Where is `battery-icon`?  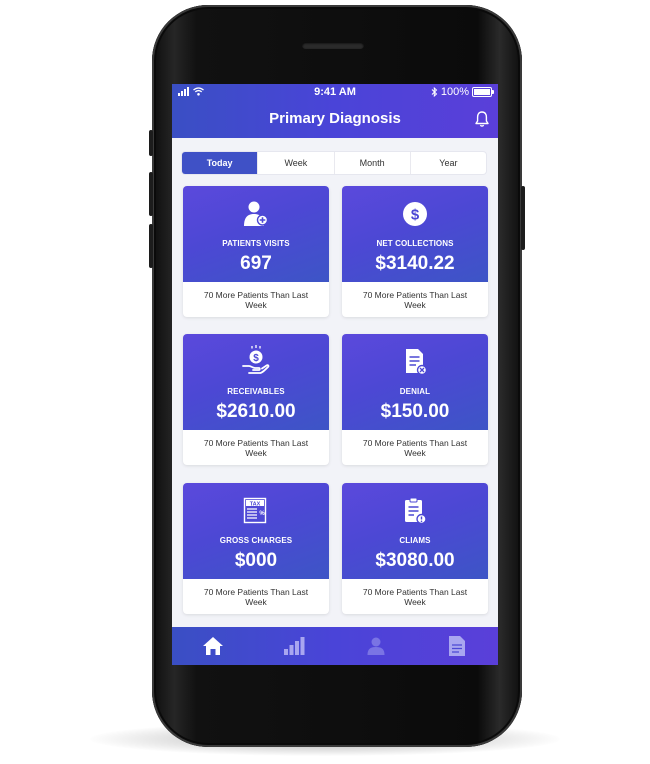 battery-icon is located at coordinates (483, 92).